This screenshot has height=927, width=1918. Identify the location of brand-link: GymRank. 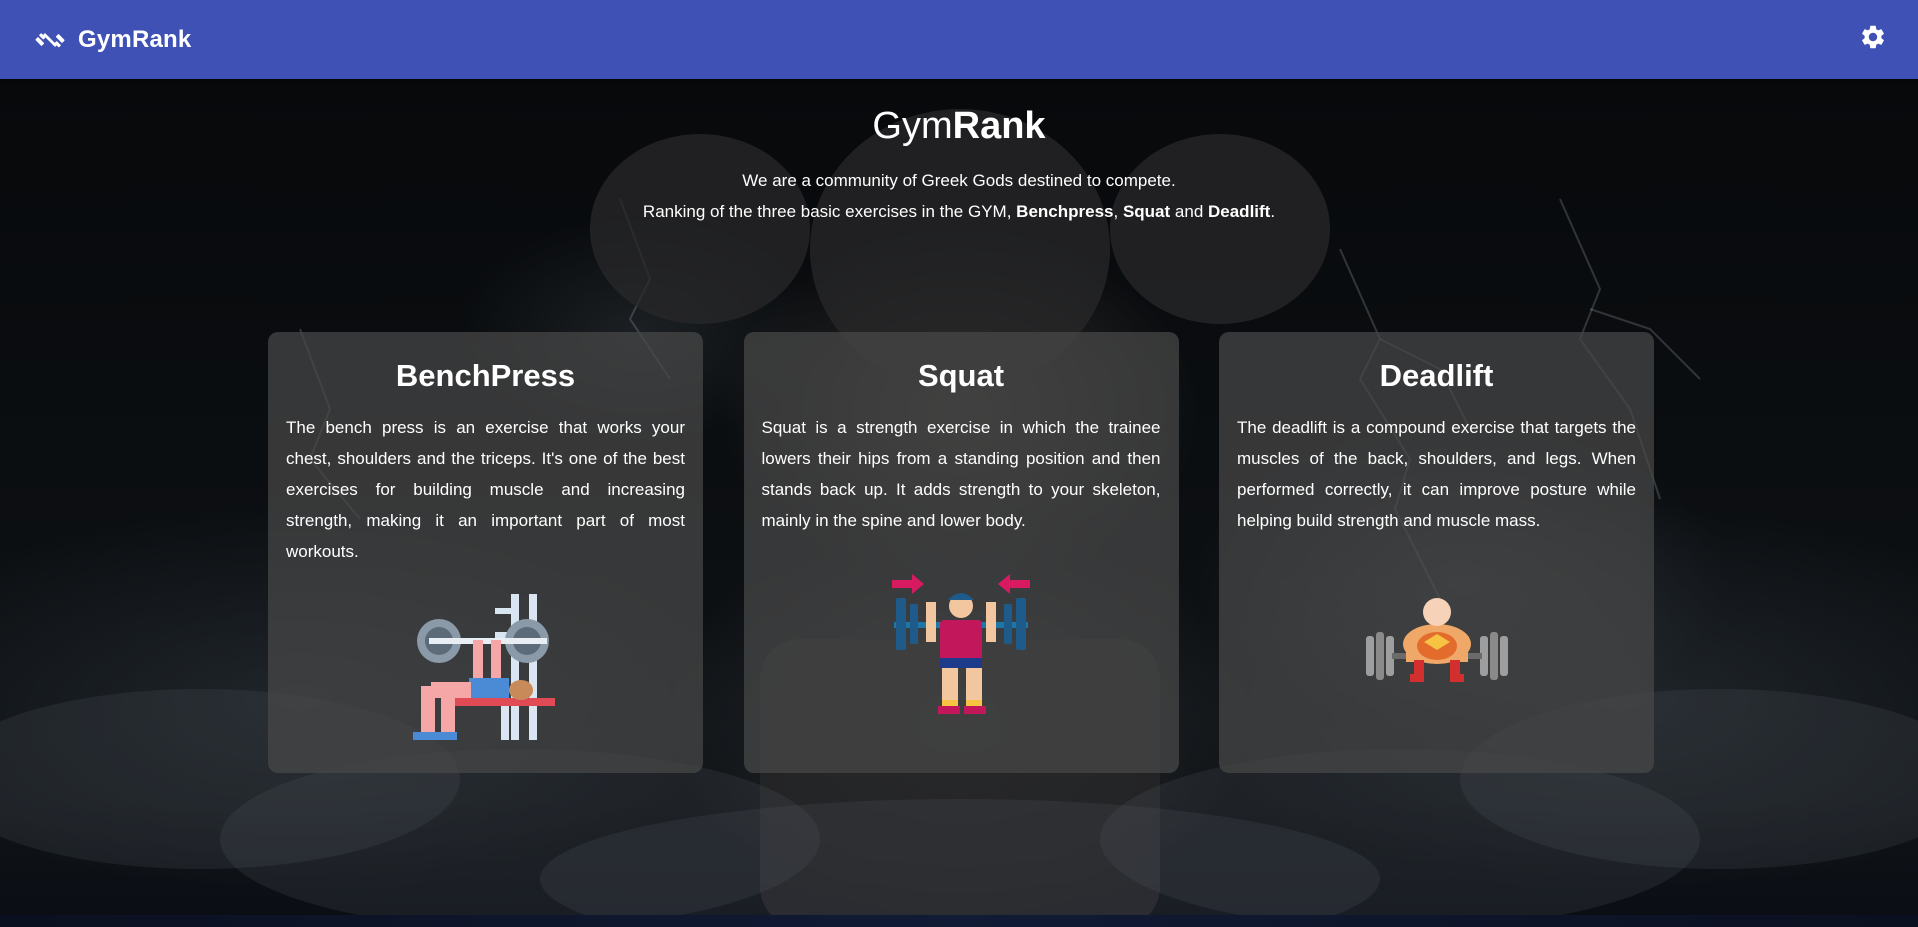
(112, 40).